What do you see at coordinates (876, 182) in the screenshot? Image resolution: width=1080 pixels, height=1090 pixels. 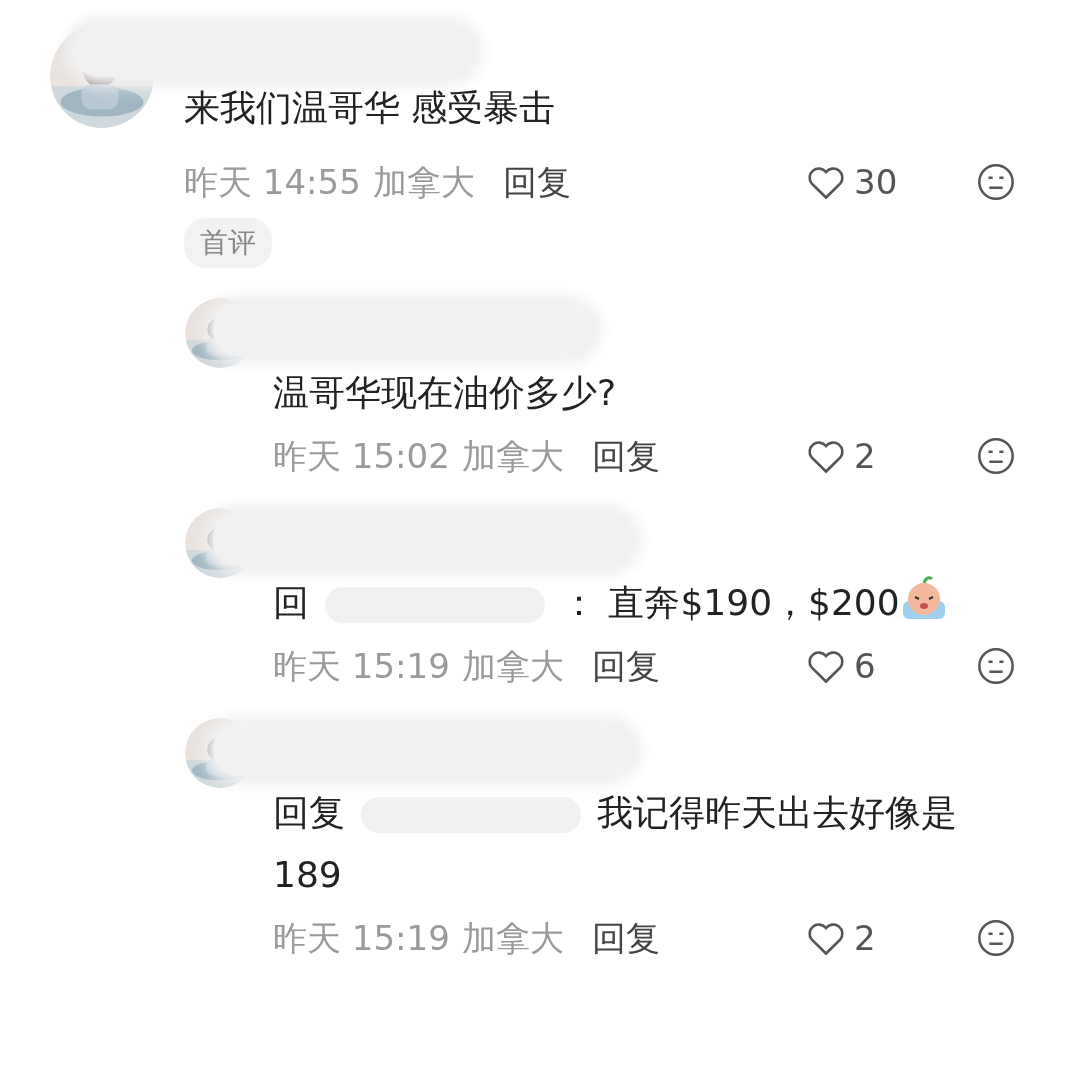 I see `like-count: 30` at bounding box center [876, 182].